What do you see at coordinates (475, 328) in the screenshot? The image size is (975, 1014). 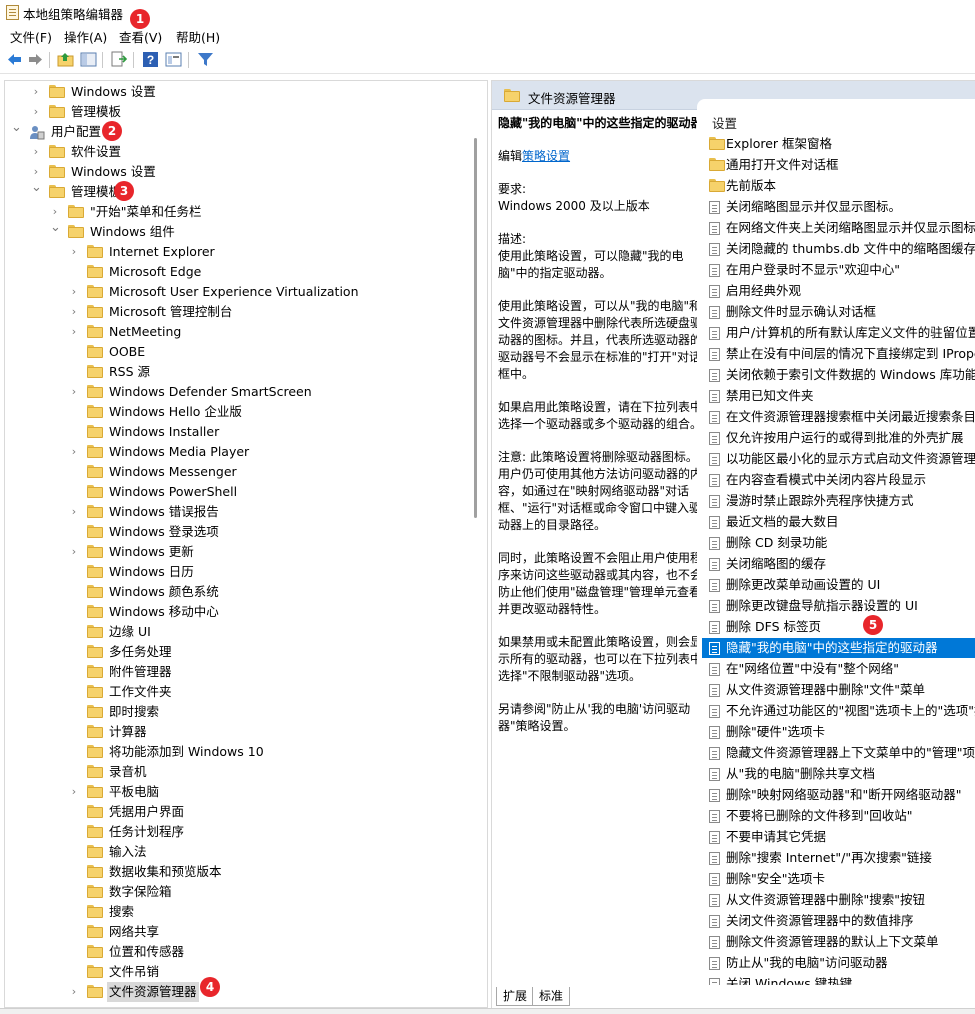 I see `tree-scrollbar` at bounding box center [475, 328].